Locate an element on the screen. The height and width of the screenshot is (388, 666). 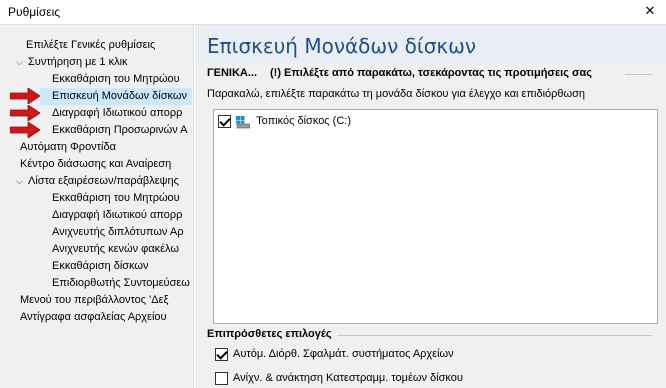
tree-item-label: Επιδιορθωτής Συντομεύσεω is located at coordinates (121, 283).